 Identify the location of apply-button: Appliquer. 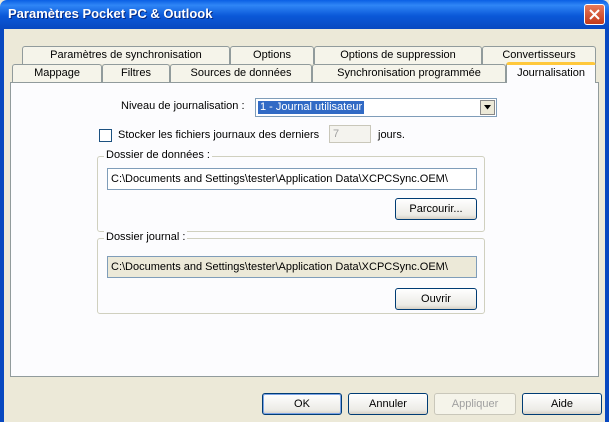
(475, 404).